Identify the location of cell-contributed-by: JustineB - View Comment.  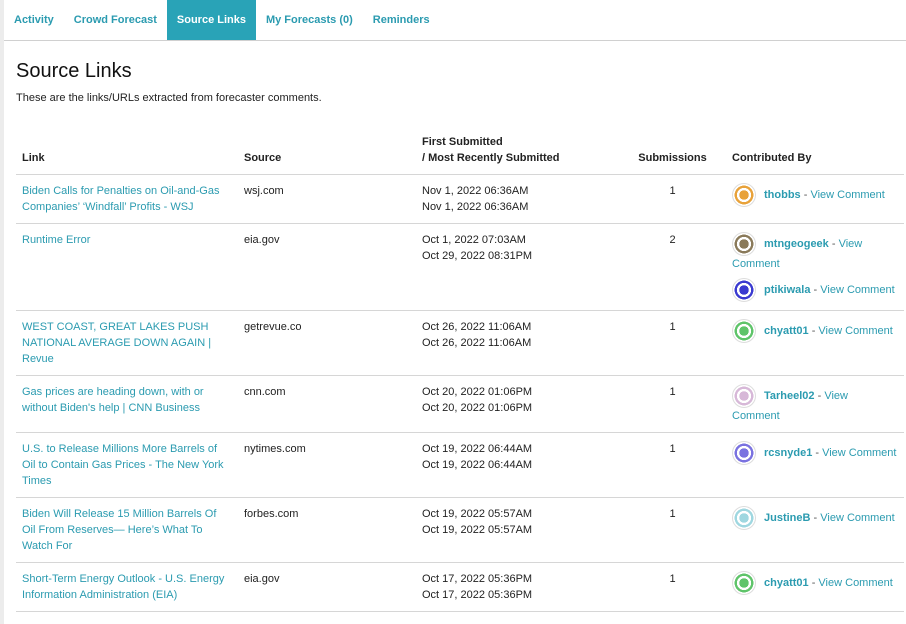
(815, 530).